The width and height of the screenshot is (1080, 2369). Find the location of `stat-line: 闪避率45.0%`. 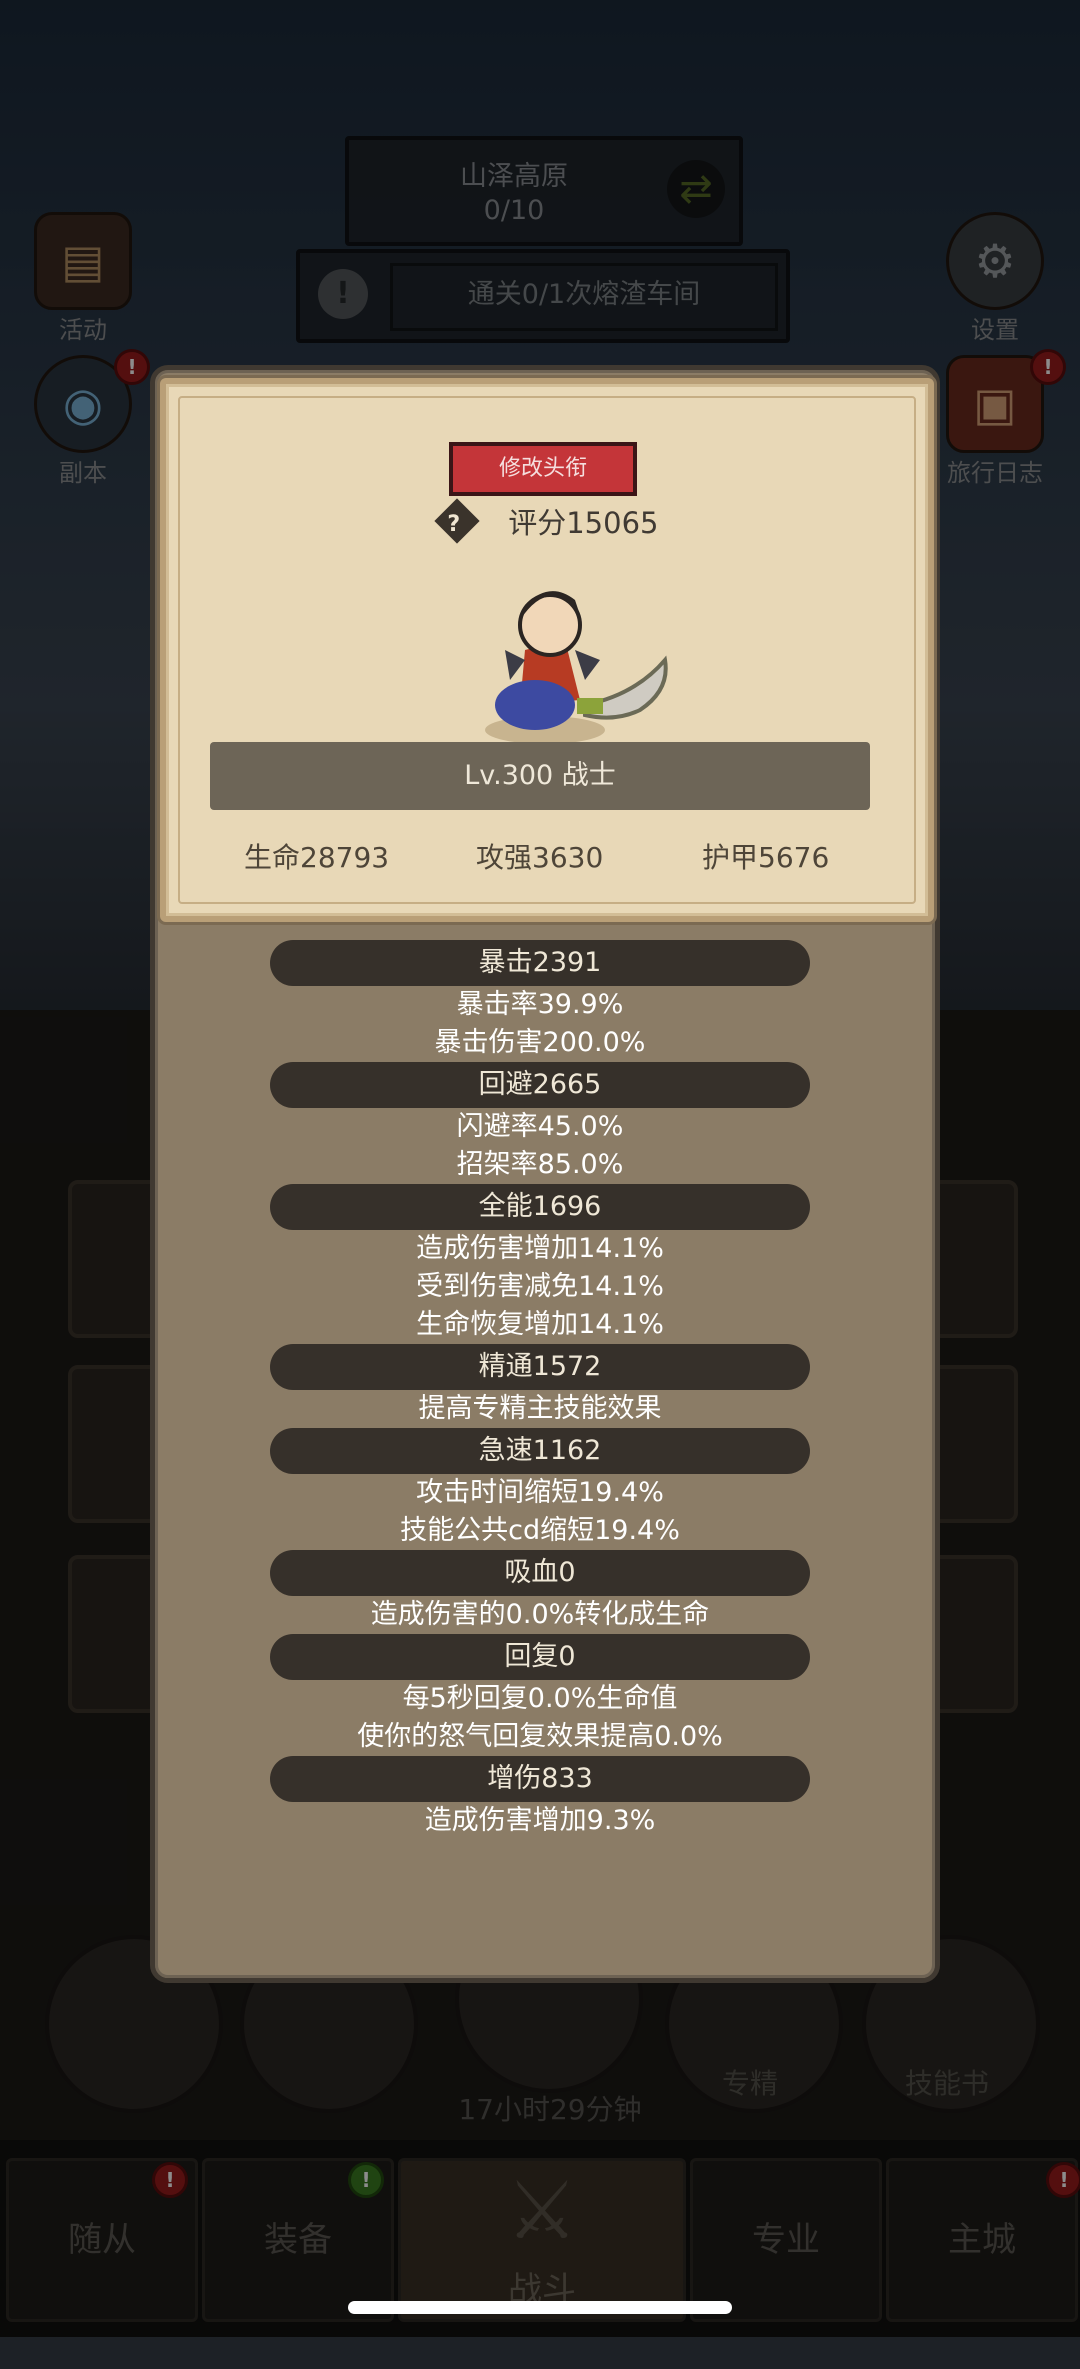

stat-line: 闪避率45.0% is located at coordinates (540, 1126).